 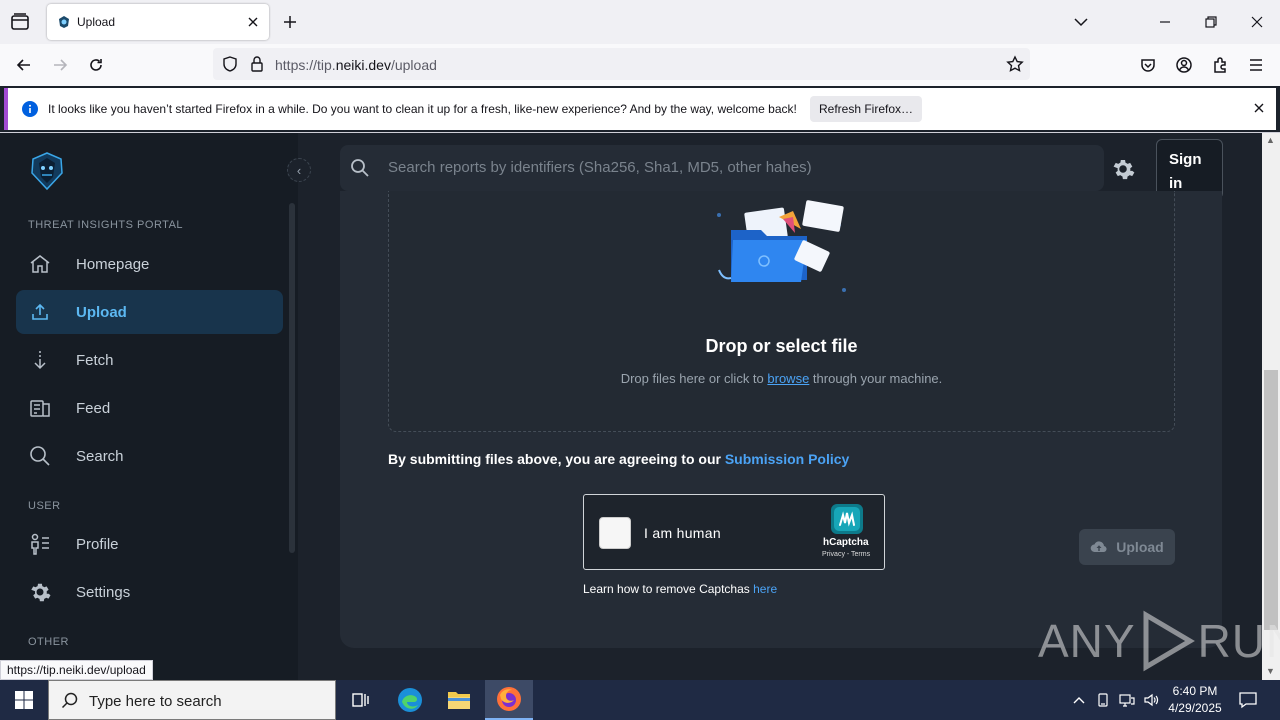 I want to click on system-clock: 6:40 PM 4/29/2025, so click(x=1195, y=700).